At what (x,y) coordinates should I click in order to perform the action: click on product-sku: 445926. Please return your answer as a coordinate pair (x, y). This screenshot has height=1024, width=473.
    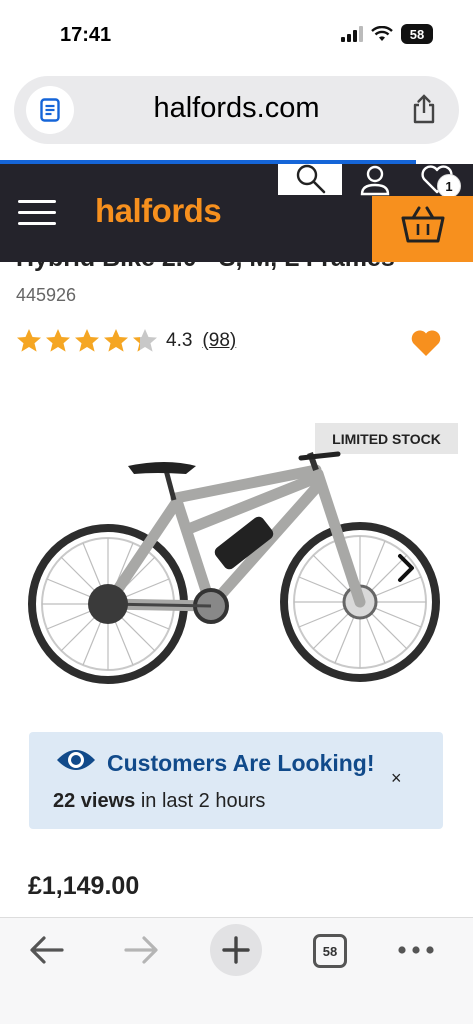
    Looking at the image, I should click on (46, 295).